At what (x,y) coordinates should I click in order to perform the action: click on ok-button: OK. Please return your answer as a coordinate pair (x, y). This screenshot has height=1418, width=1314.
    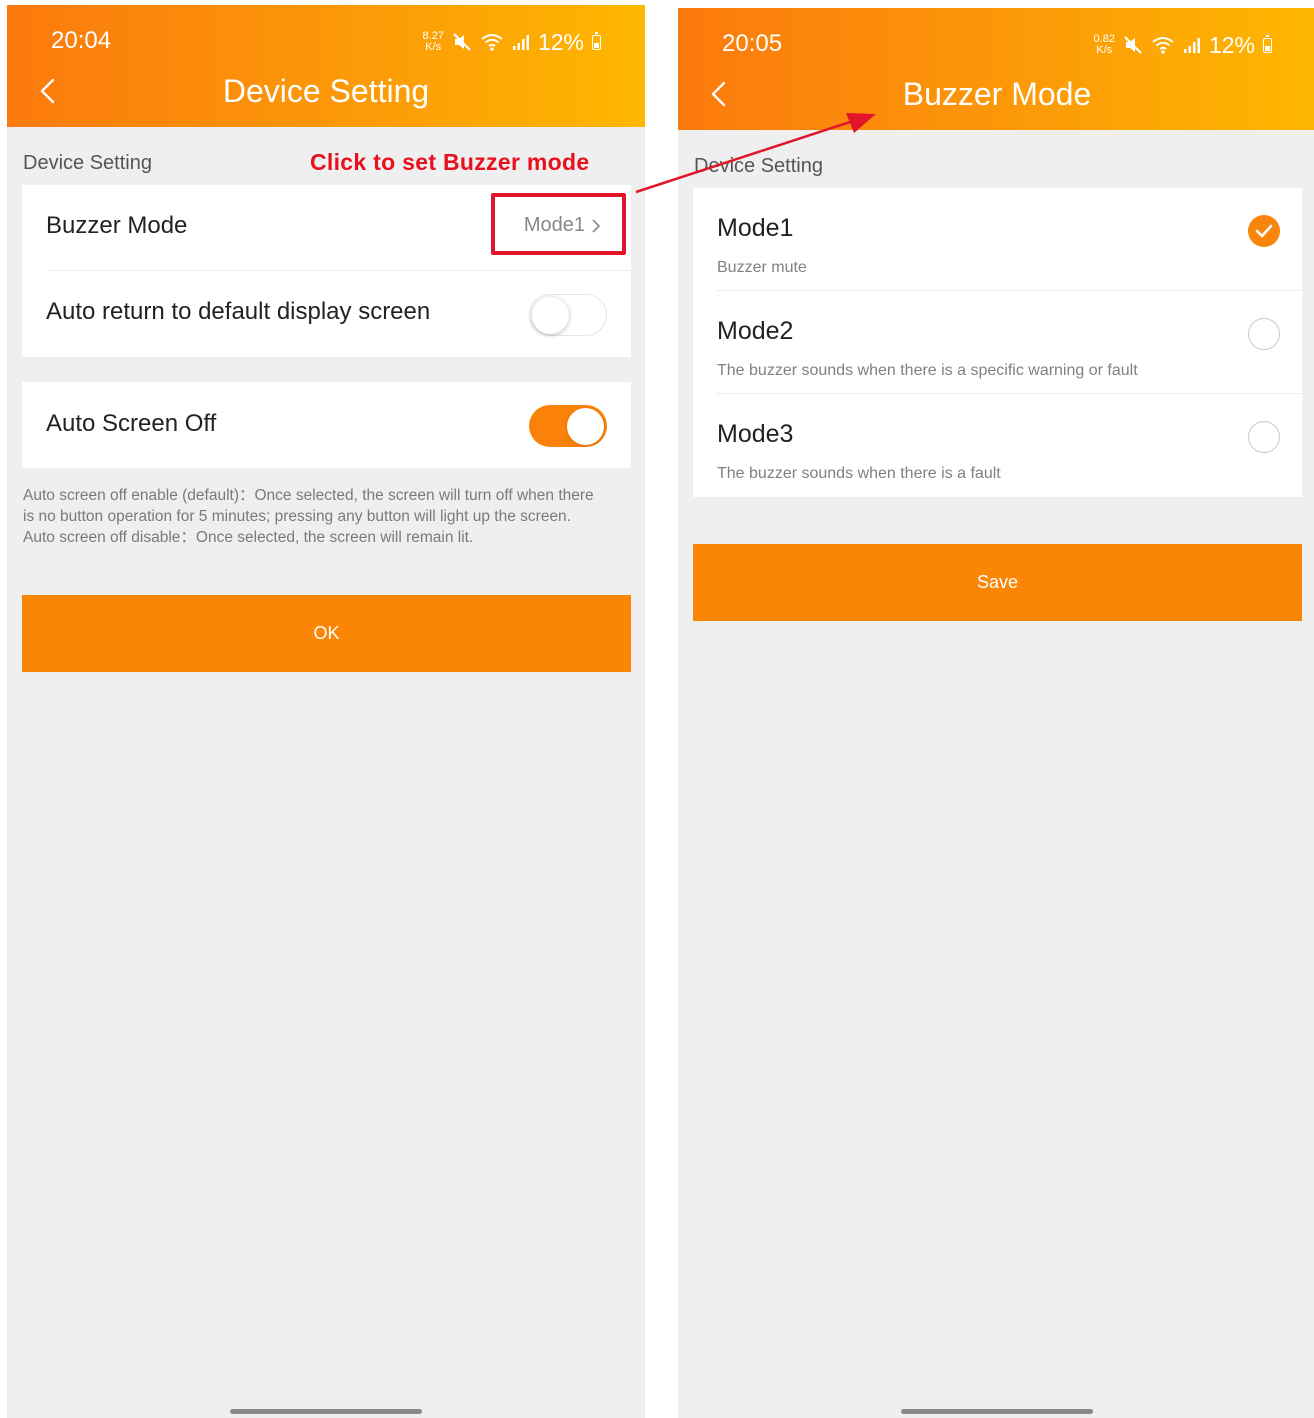
    Looking at the image, I should click on (326, 633).